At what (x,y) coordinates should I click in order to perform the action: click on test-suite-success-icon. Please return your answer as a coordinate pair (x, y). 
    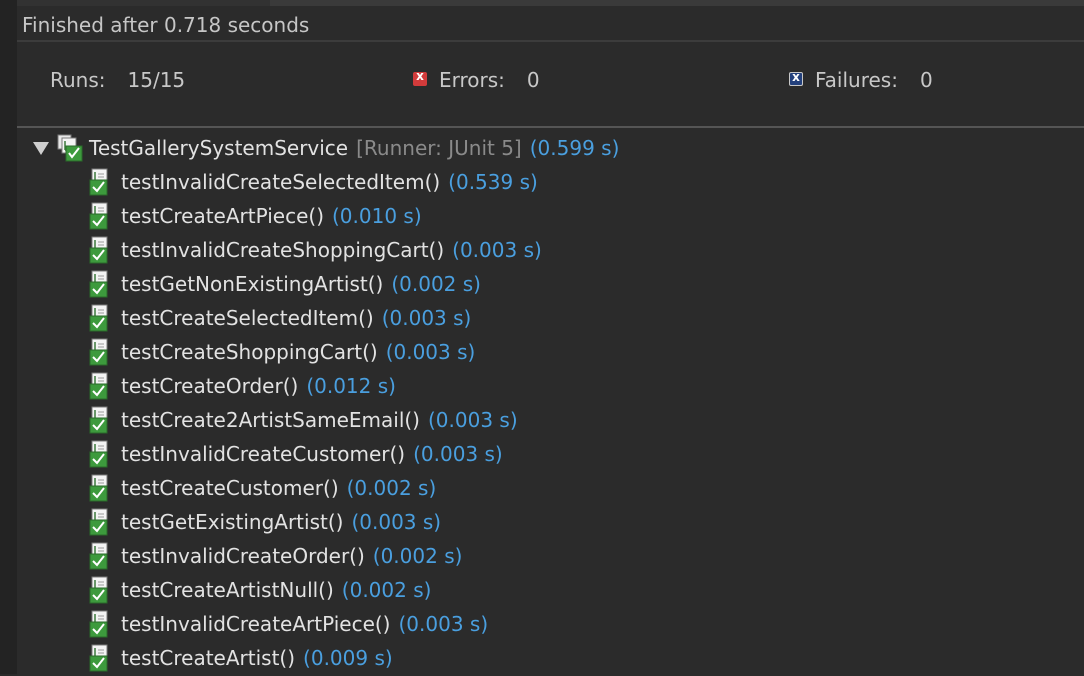
    Looking at the image, I should click on (70, 148).